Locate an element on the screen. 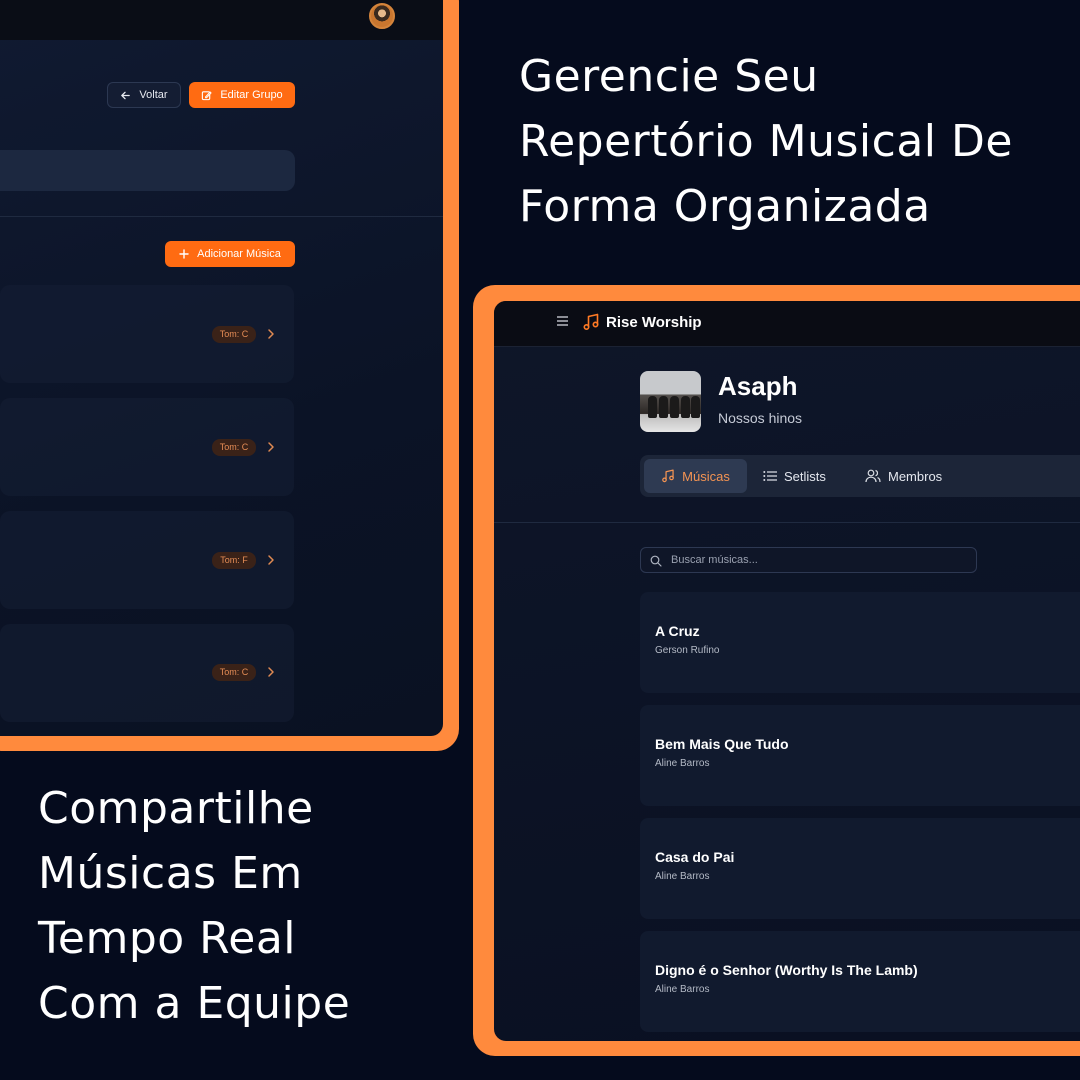  add-song-button: Adicionar Música is located at coordinates (230, 254).